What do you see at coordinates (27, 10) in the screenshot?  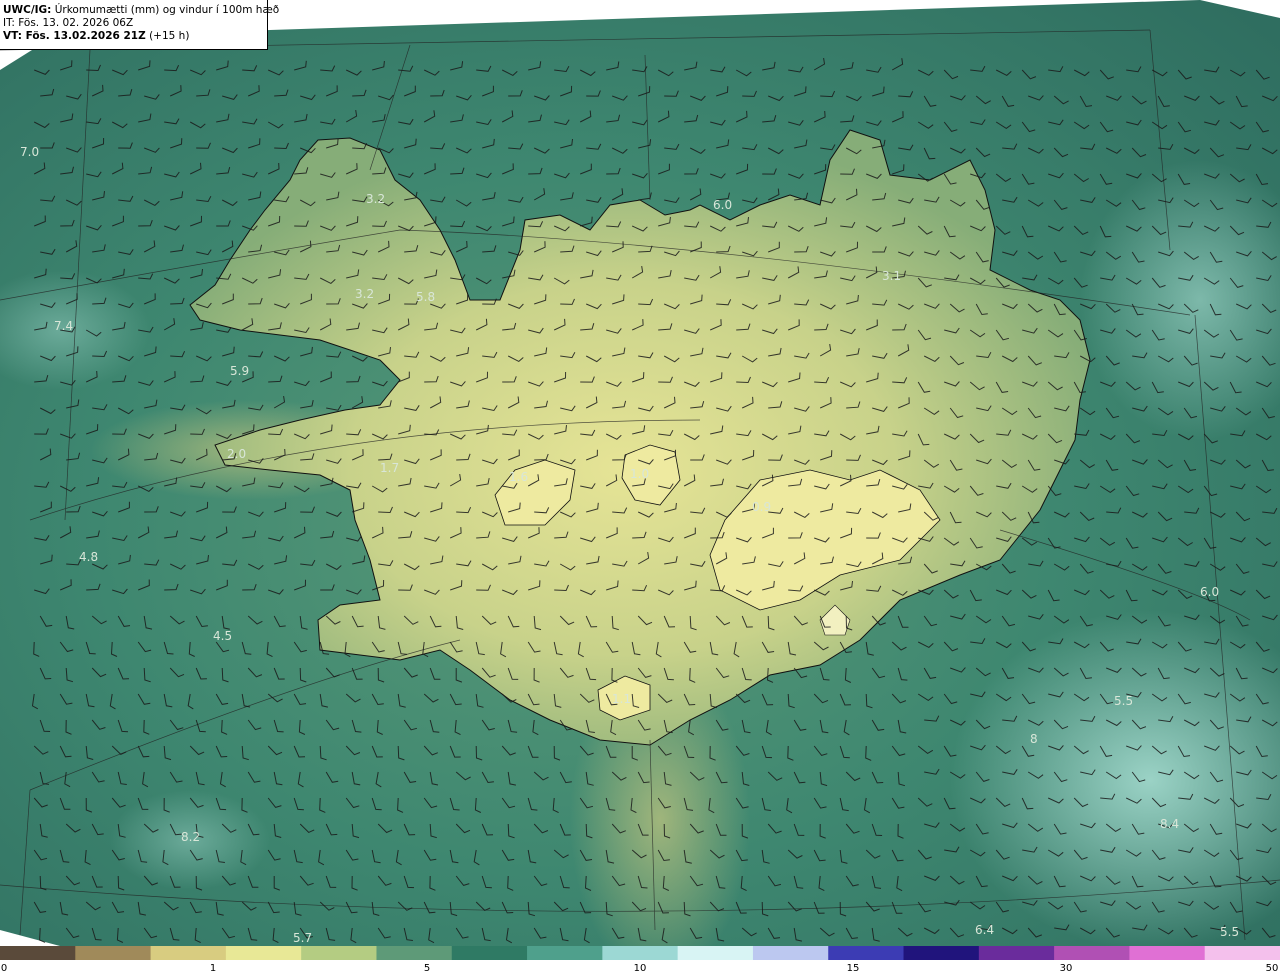 I see `product-code: UWC/IG:` at bounding box center [27, 10].